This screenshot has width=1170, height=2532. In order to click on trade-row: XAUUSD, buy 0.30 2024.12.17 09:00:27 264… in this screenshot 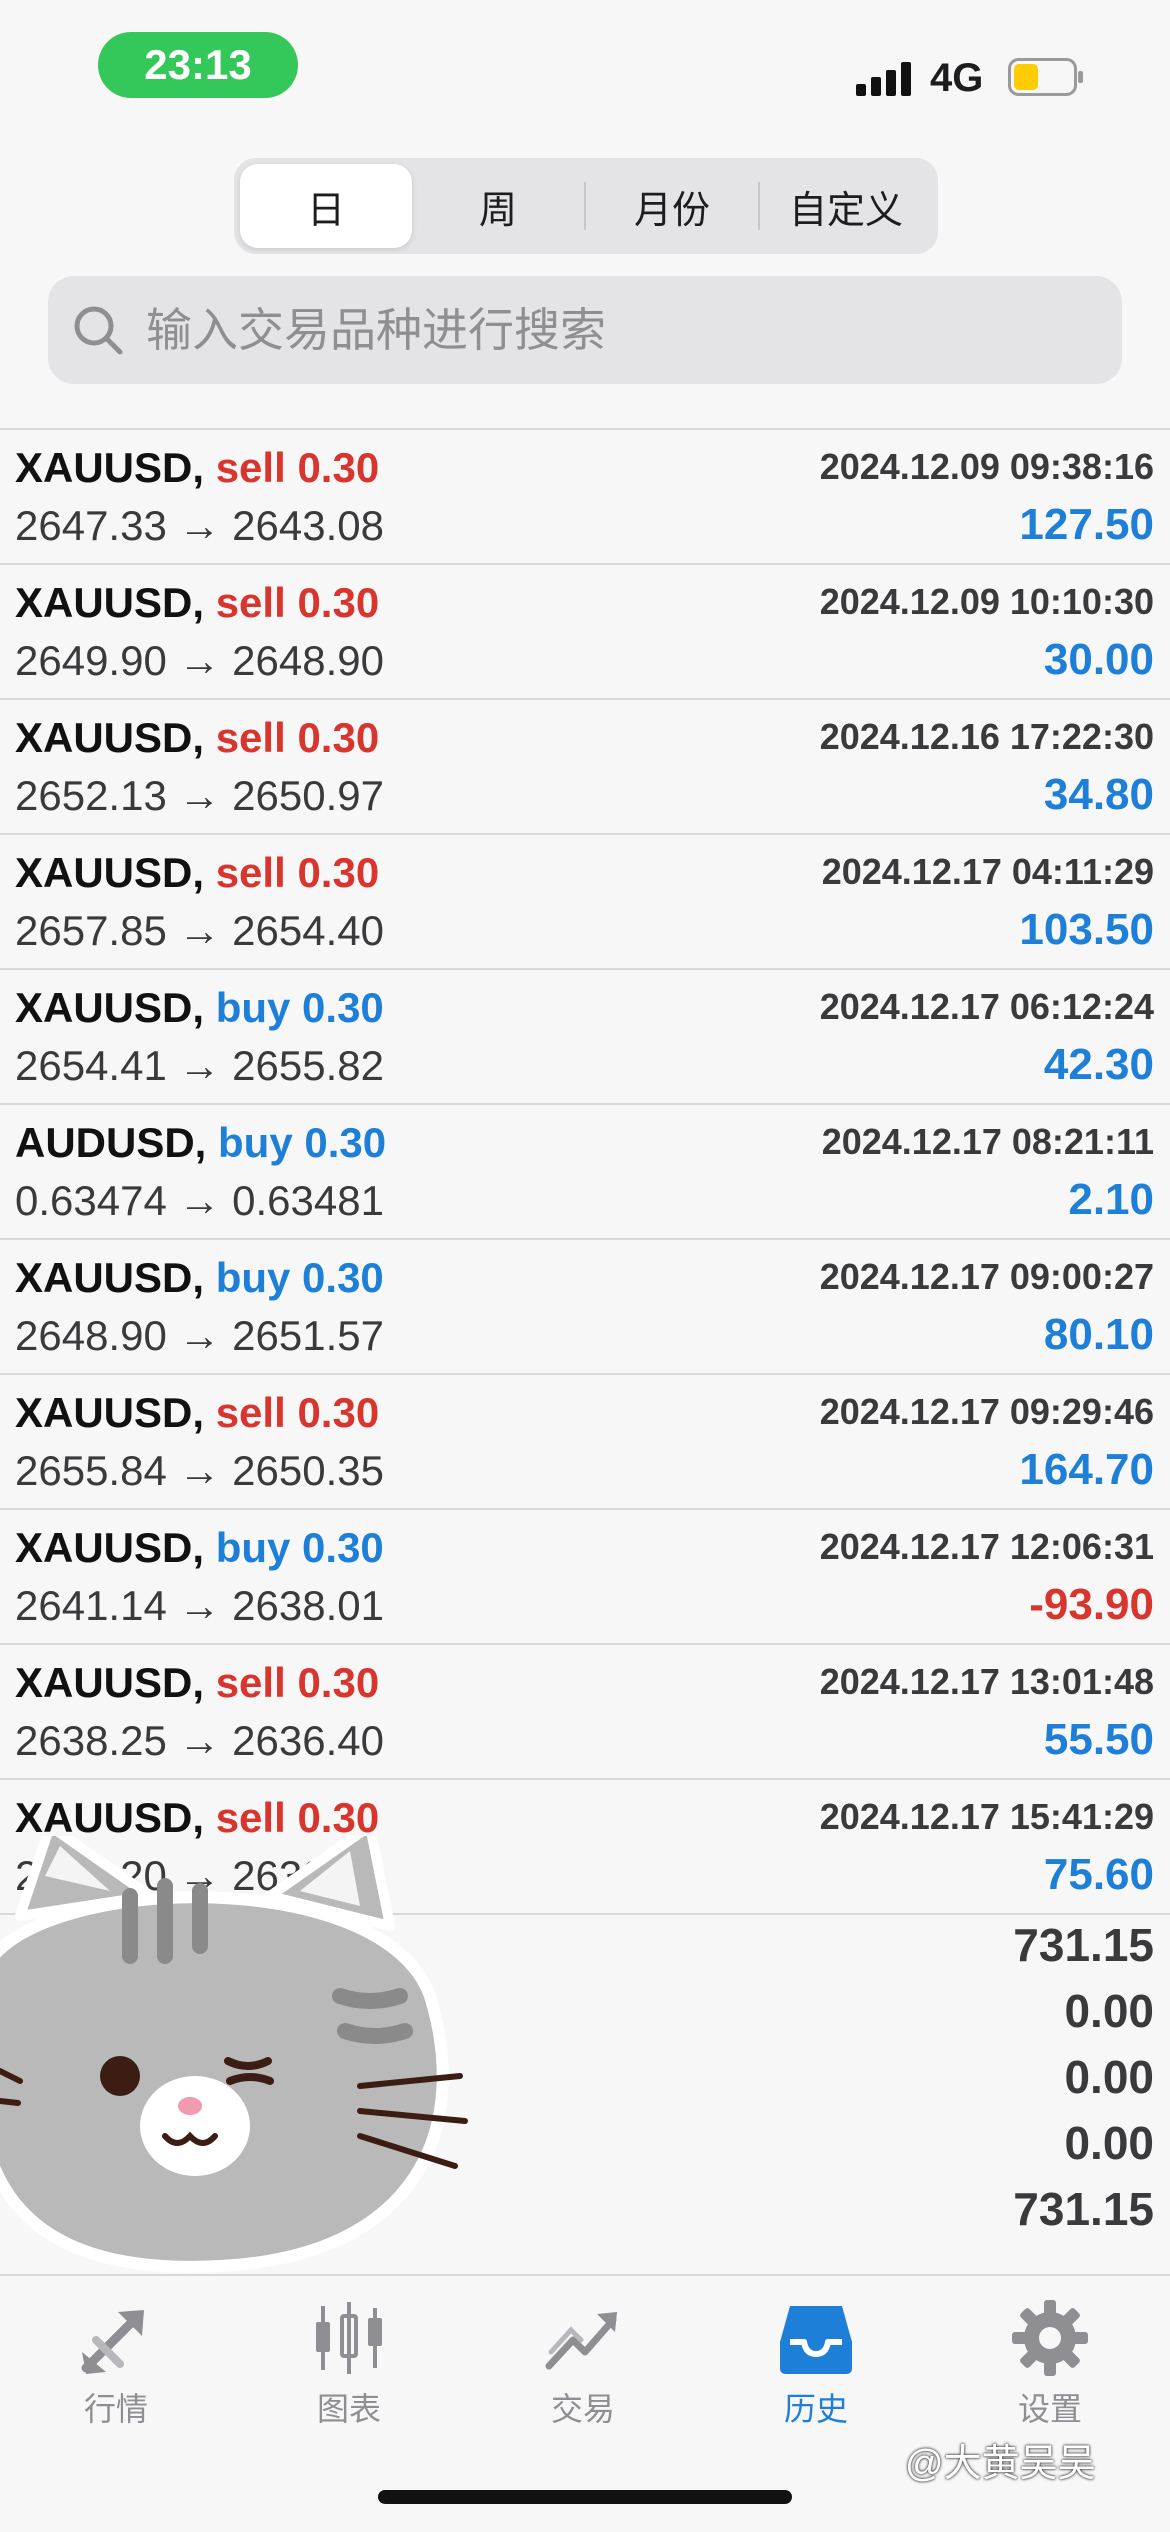, I will do `click(585, 1307)`.